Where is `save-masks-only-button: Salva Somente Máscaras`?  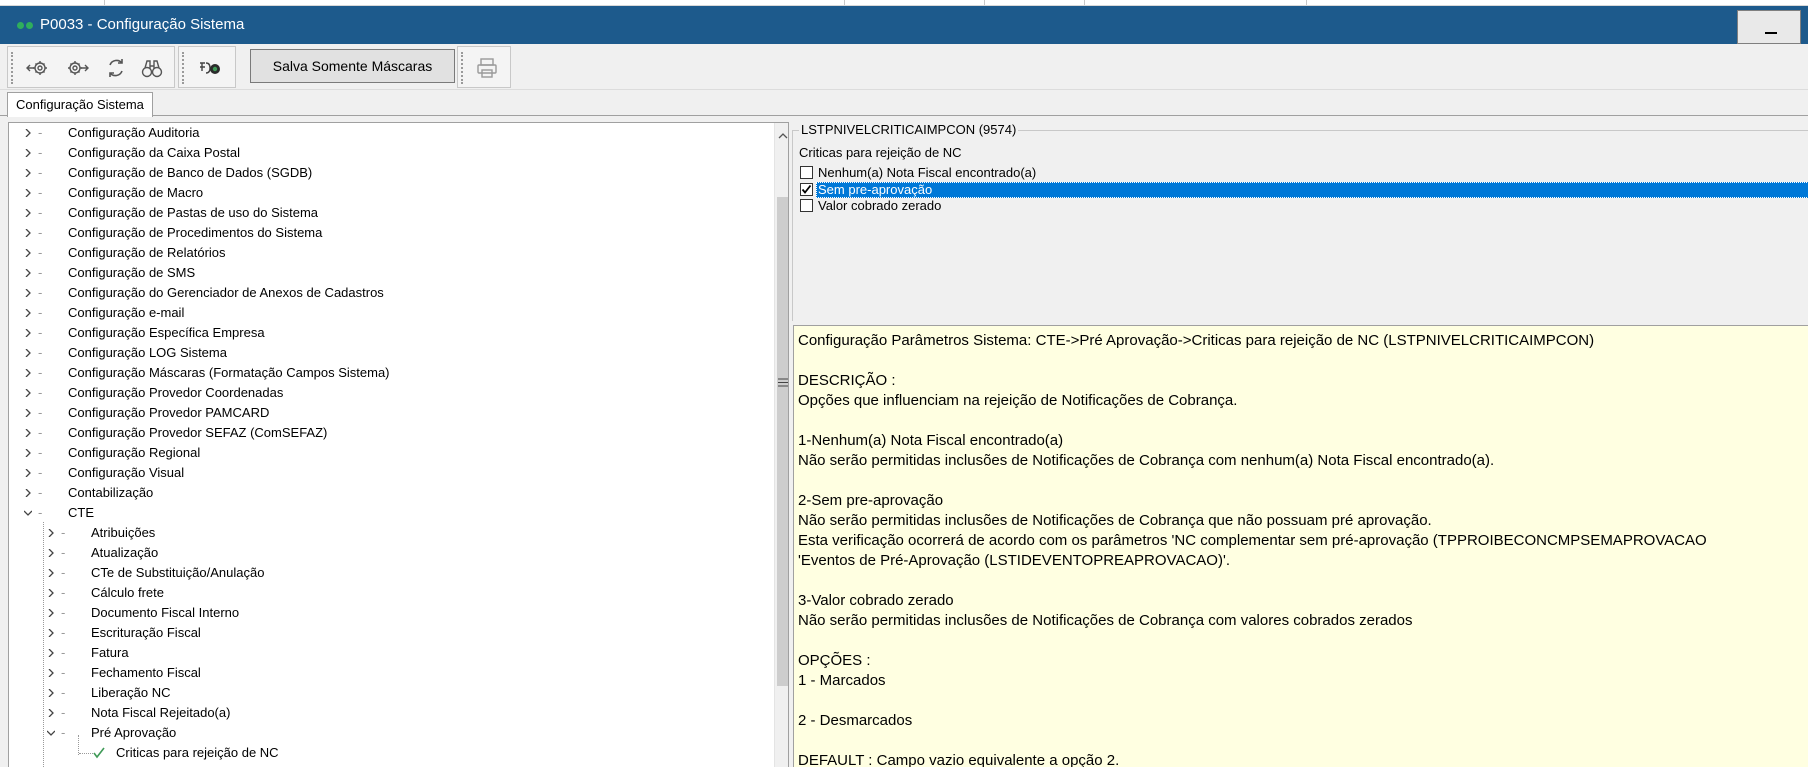 save-masks-only-button: Salva Somente Máscaras is located at coordinates (352, 66).